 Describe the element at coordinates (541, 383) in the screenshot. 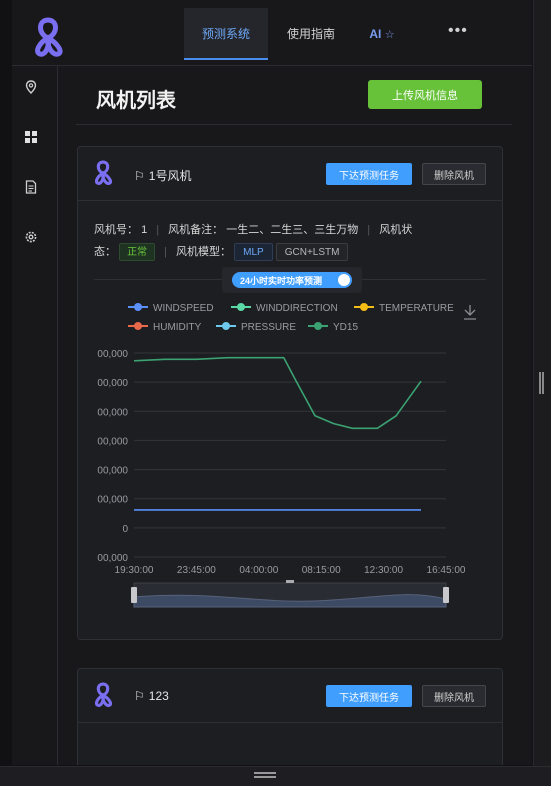

I see `right-resize-grip-icon` at that location.